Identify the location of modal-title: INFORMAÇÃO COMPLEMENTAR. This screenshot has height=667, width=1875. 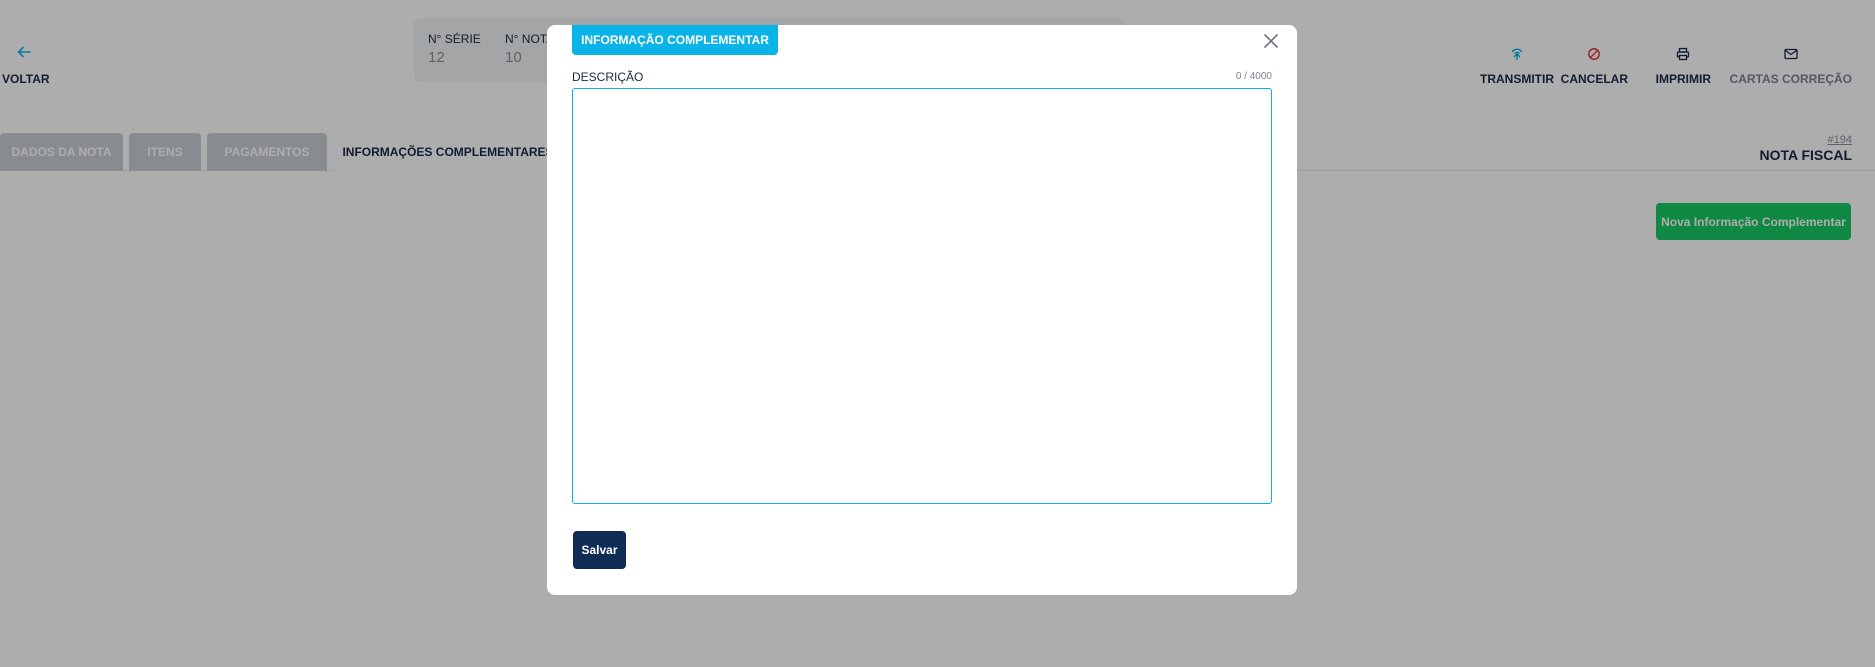
(675, 40).